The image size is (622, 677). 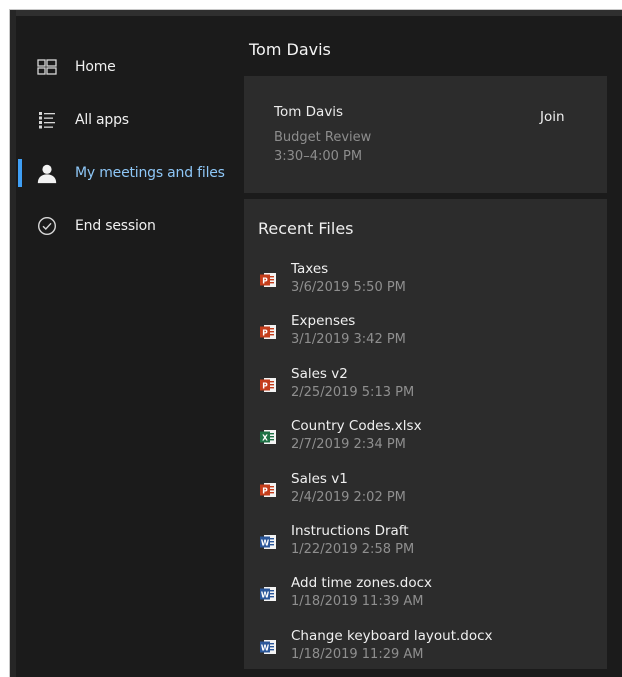 What do you see at coordinates (20, 173) in the screenshot?
I see `active-indicator` at bounding box center [20, 173].